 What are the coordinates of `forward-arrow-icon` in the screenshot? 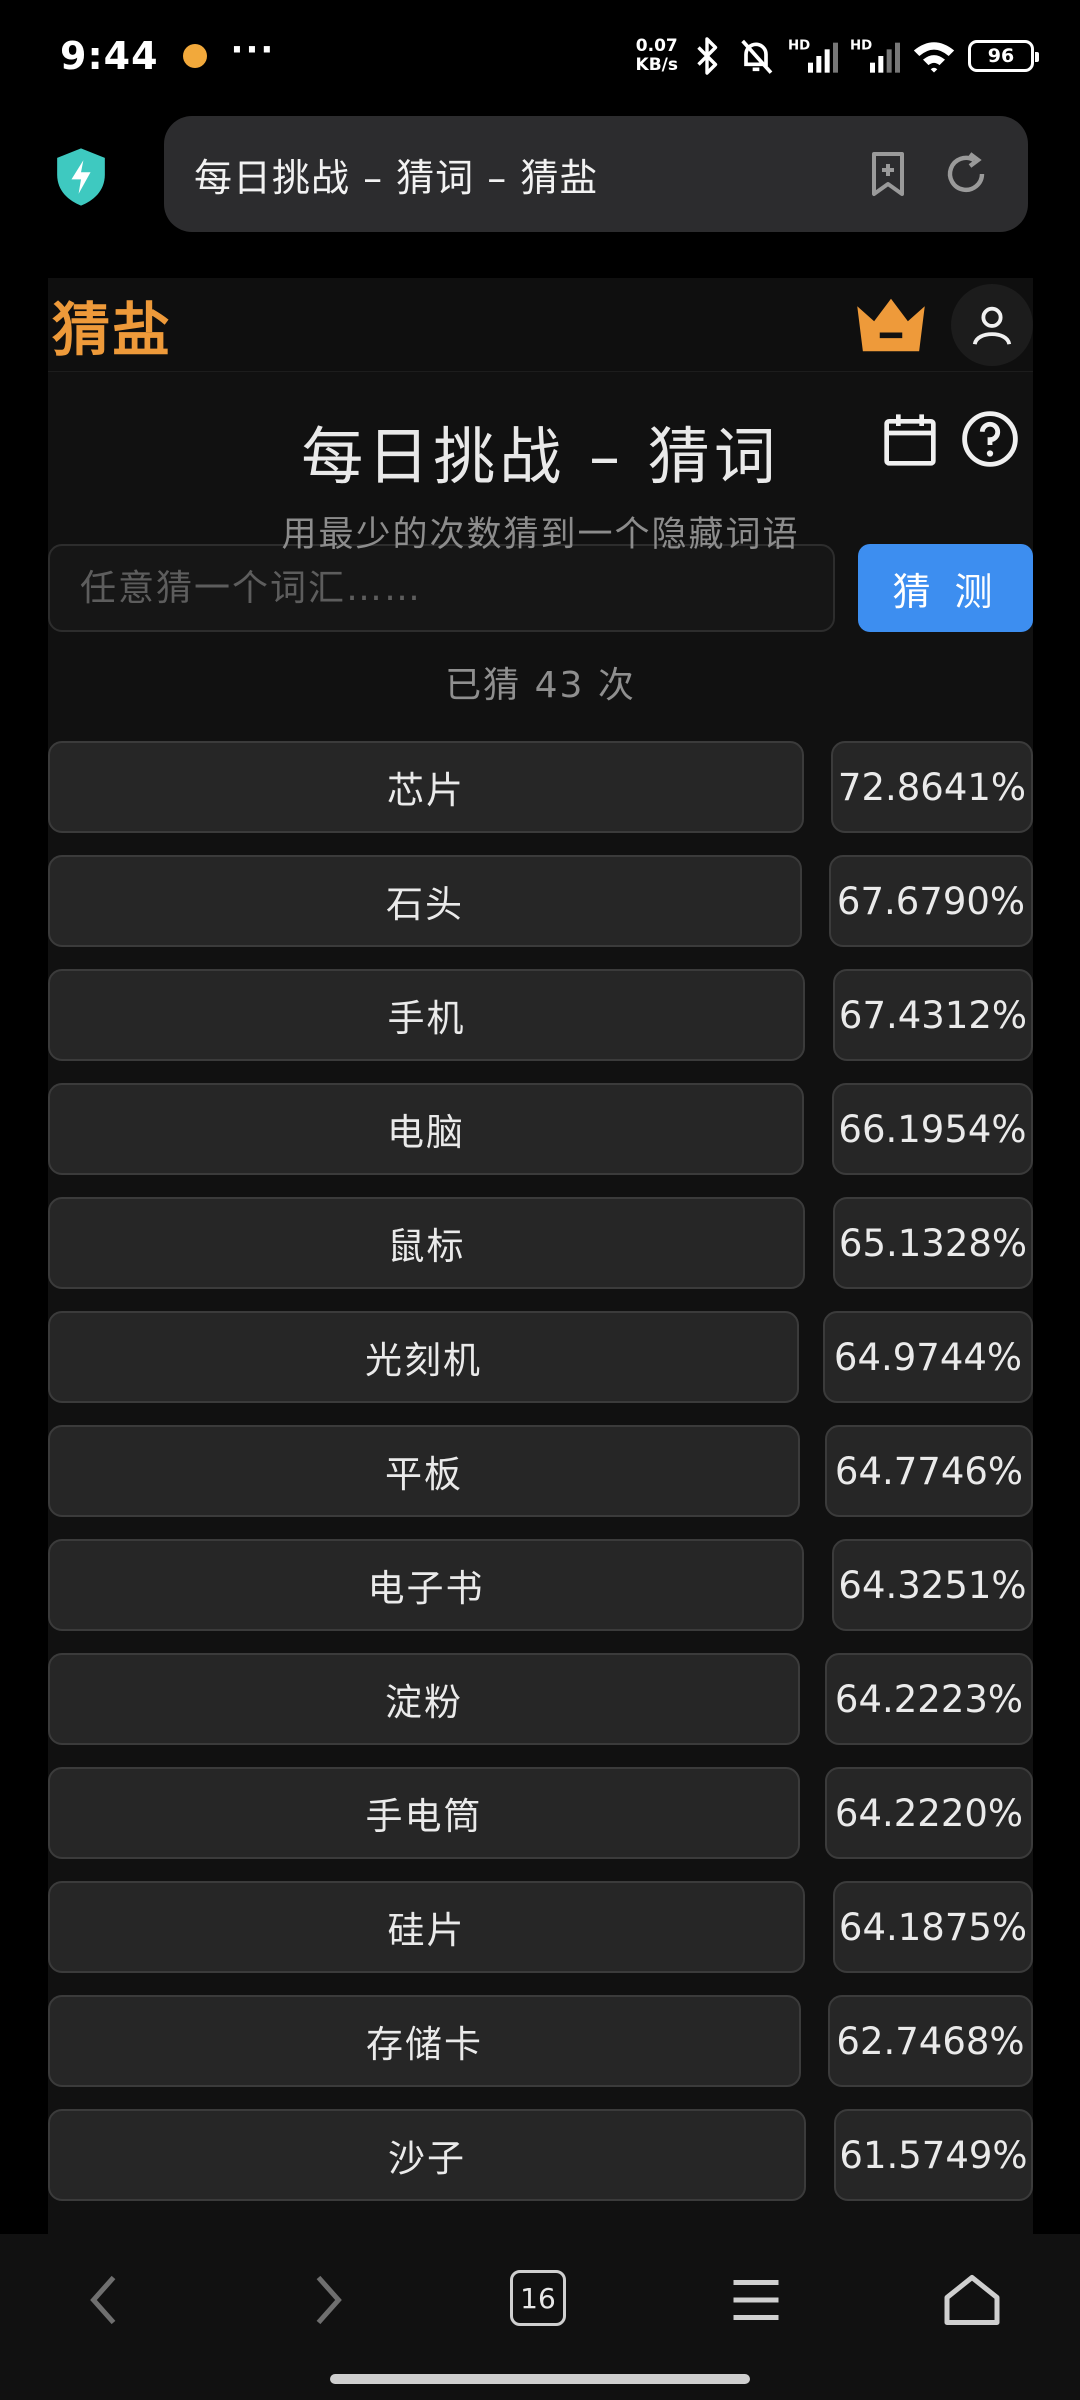 It's located at (326, 2300).